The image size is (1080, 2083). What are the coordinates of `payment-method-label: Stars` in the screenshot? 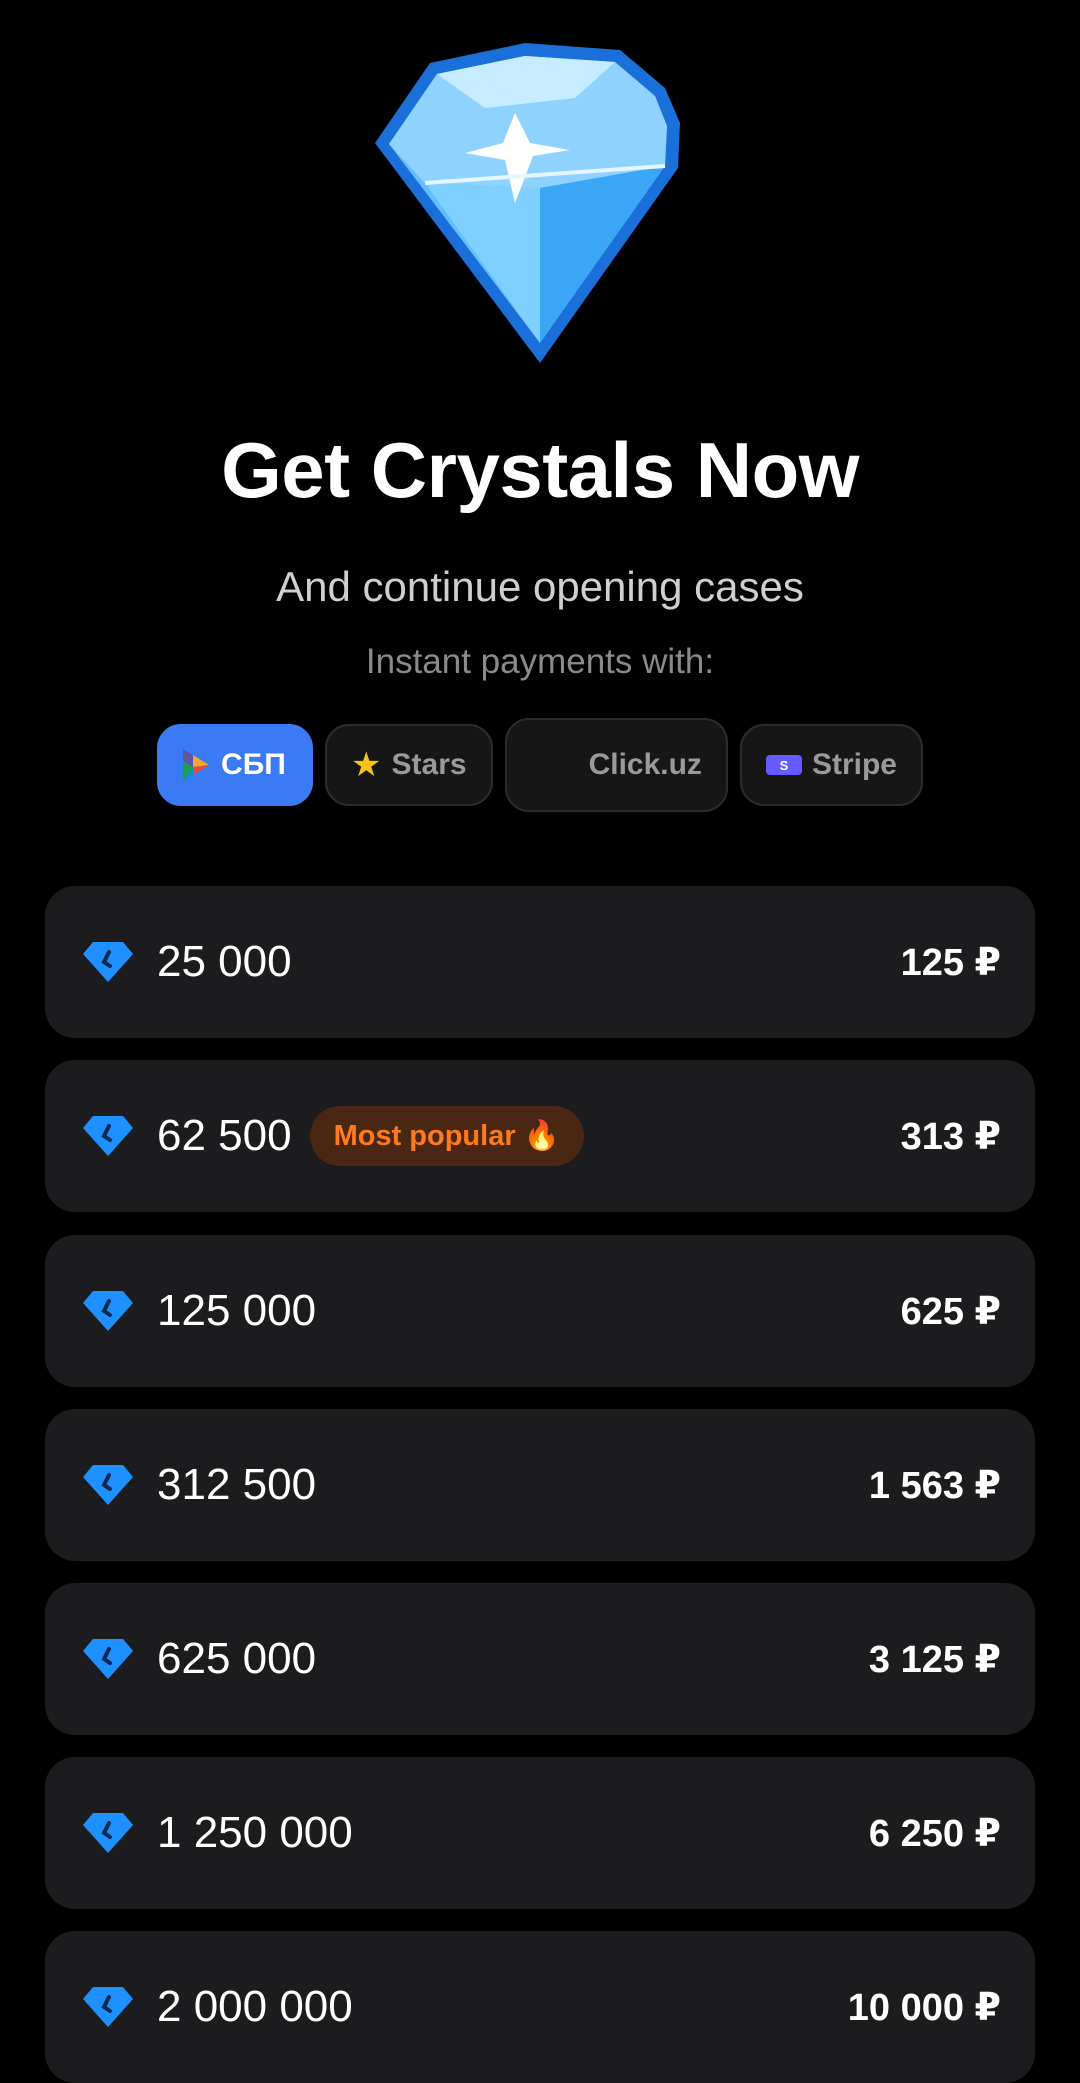 It's located at (429, 764).